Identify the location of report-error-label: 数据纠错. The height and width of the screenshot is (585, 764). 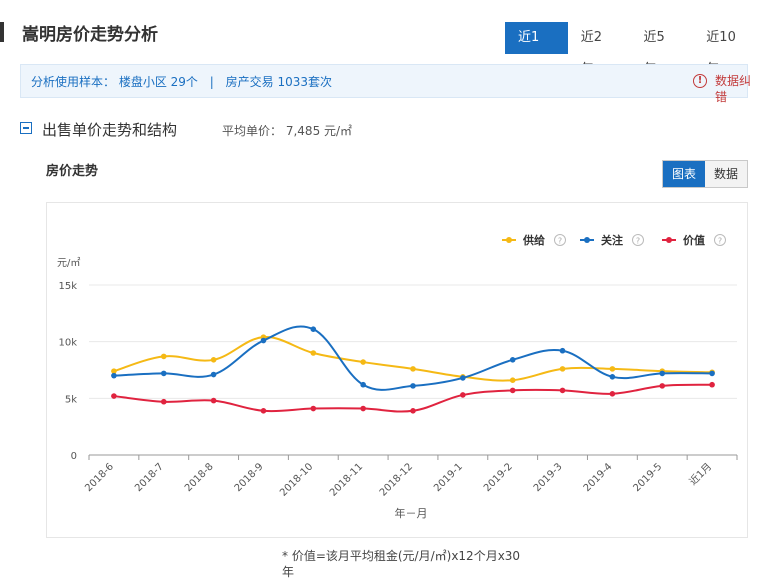
(733, 89).